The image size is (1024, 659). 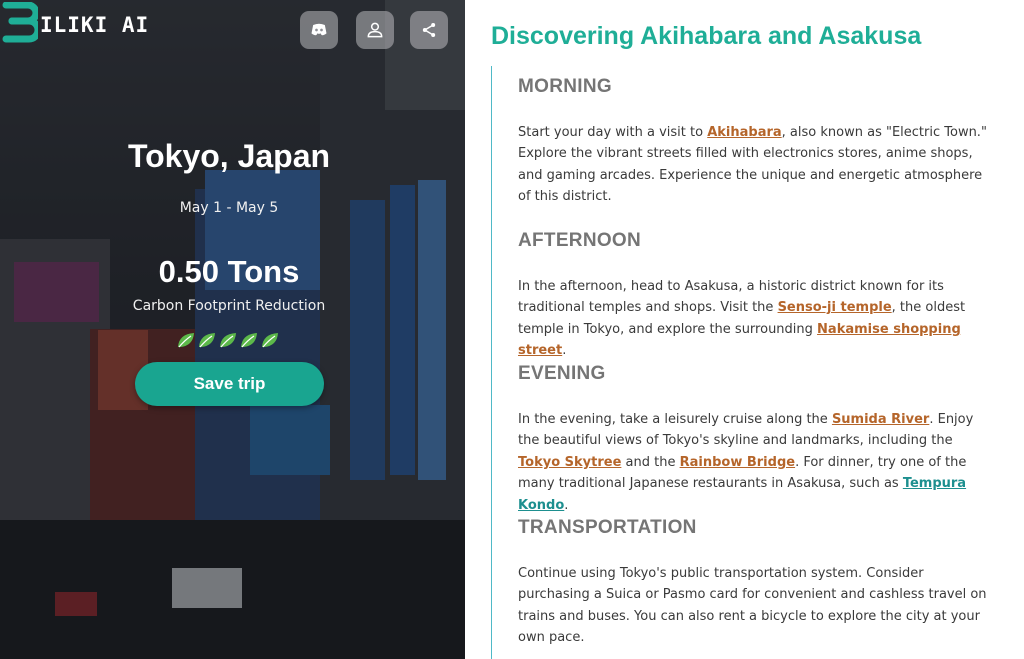 I want to click on eco-rating, so click(x=228, y=340).